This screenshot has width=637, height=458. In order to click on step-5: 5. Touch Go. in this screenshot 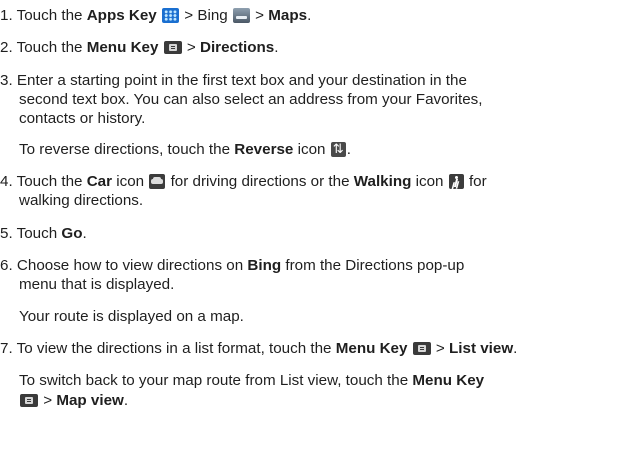, I will do `click(43, 233)`.